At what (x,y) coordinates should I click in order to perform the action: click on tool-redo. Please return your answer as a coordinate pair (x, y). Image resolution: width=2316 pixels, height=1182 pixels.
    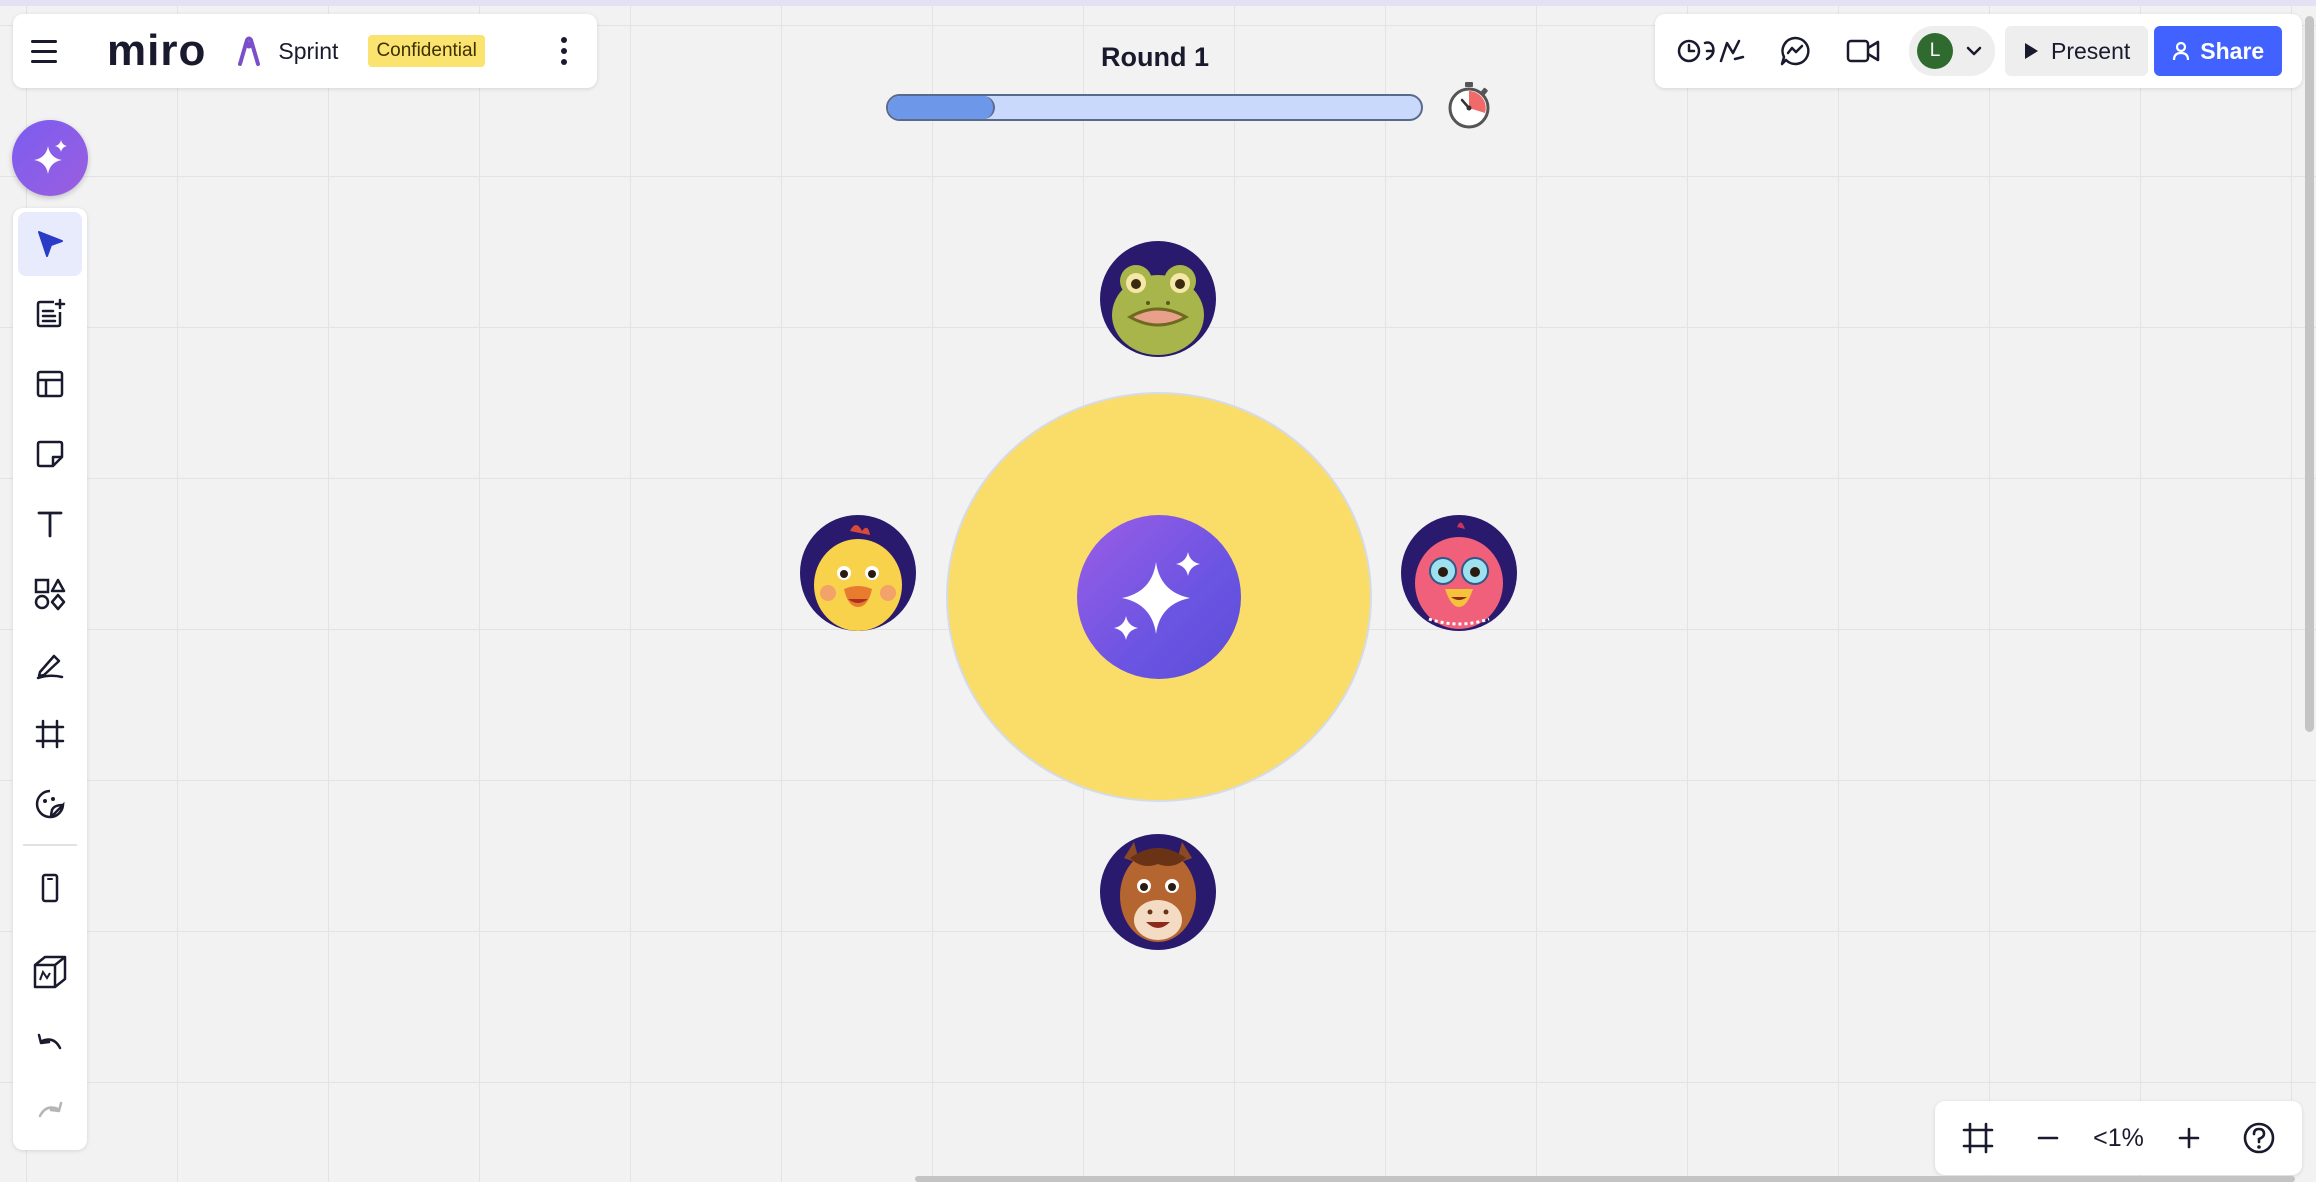
    Looking at the image, I should click on (50, 1114).